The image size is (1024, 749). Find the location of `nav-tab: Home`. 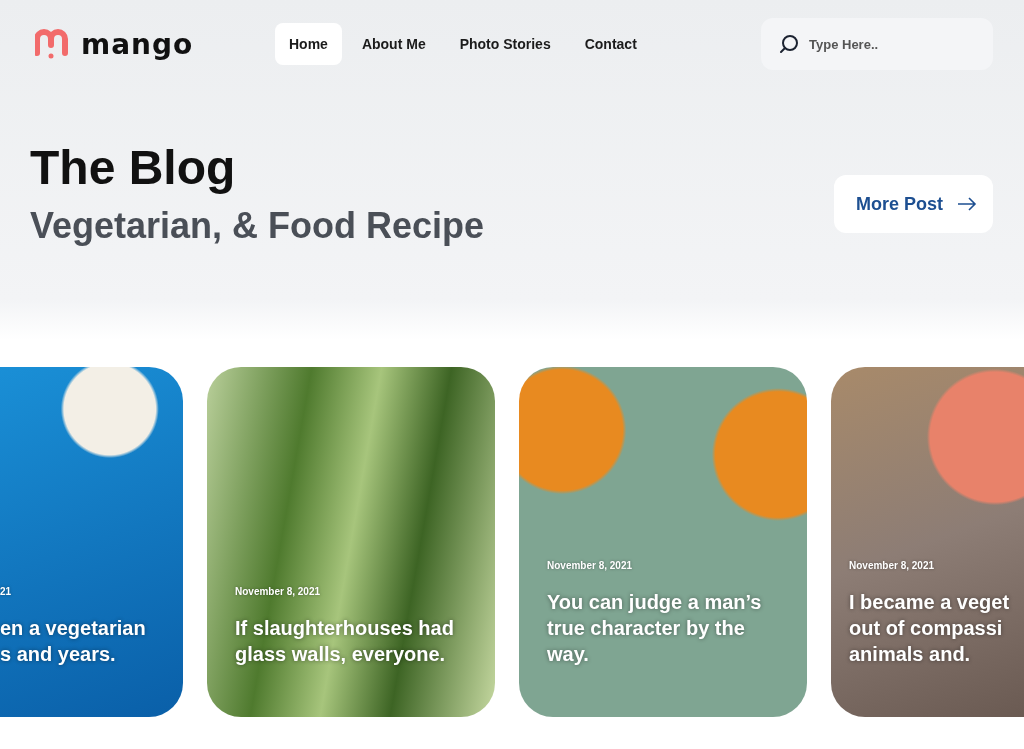

nav-tab: Home is located at coordinates (308, 44).